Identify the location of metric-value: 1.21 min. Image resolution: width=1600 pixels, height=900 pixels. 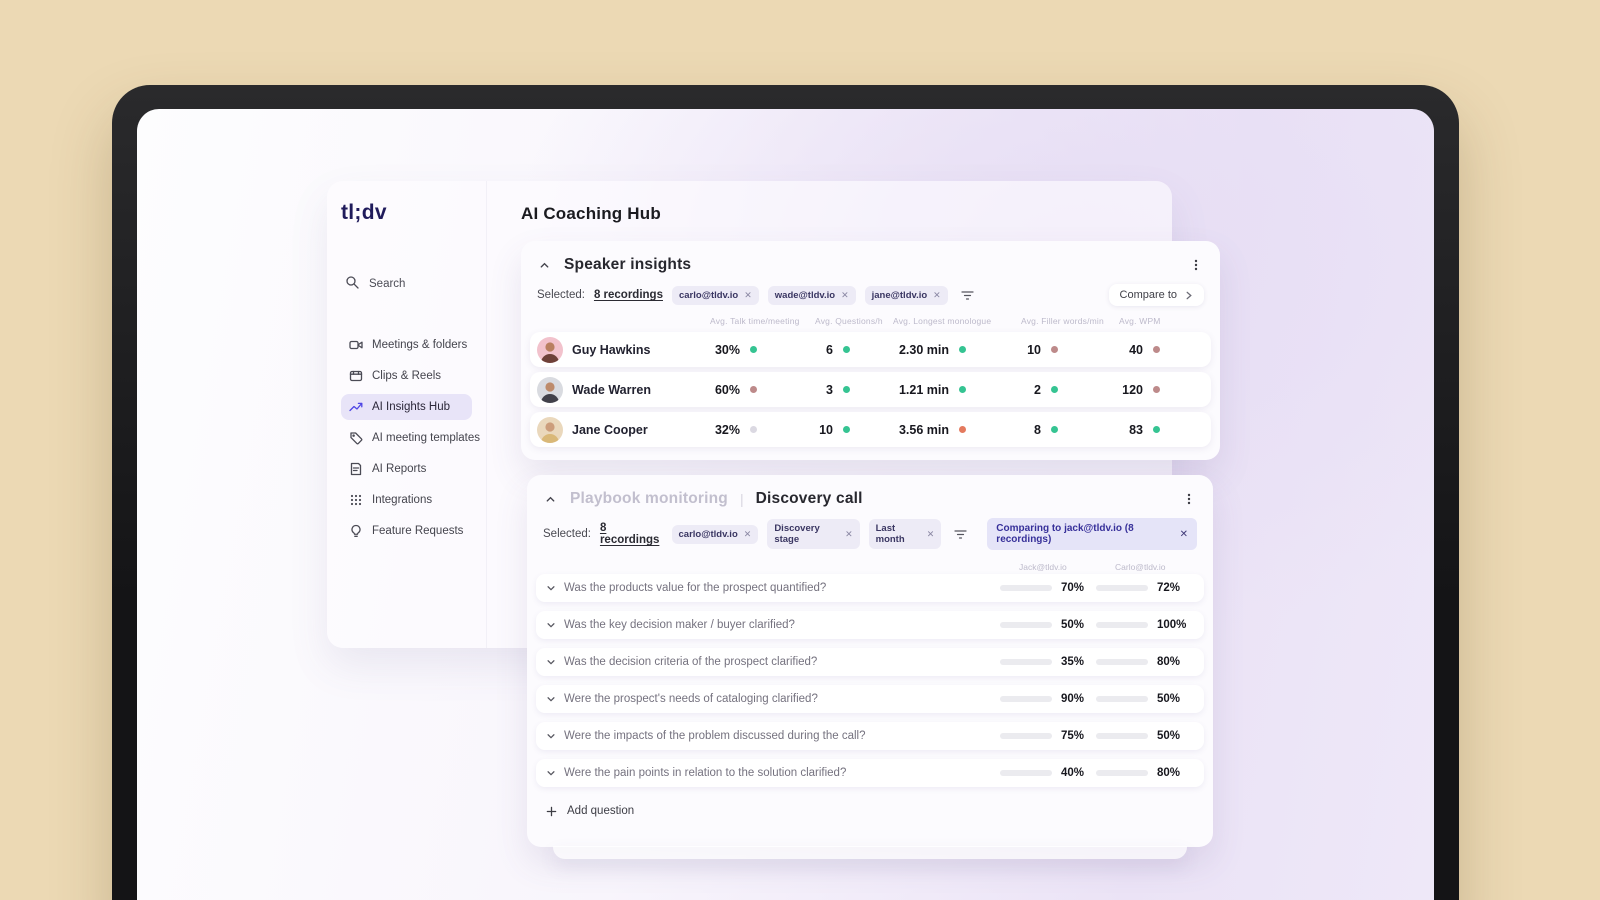
(923, 389).